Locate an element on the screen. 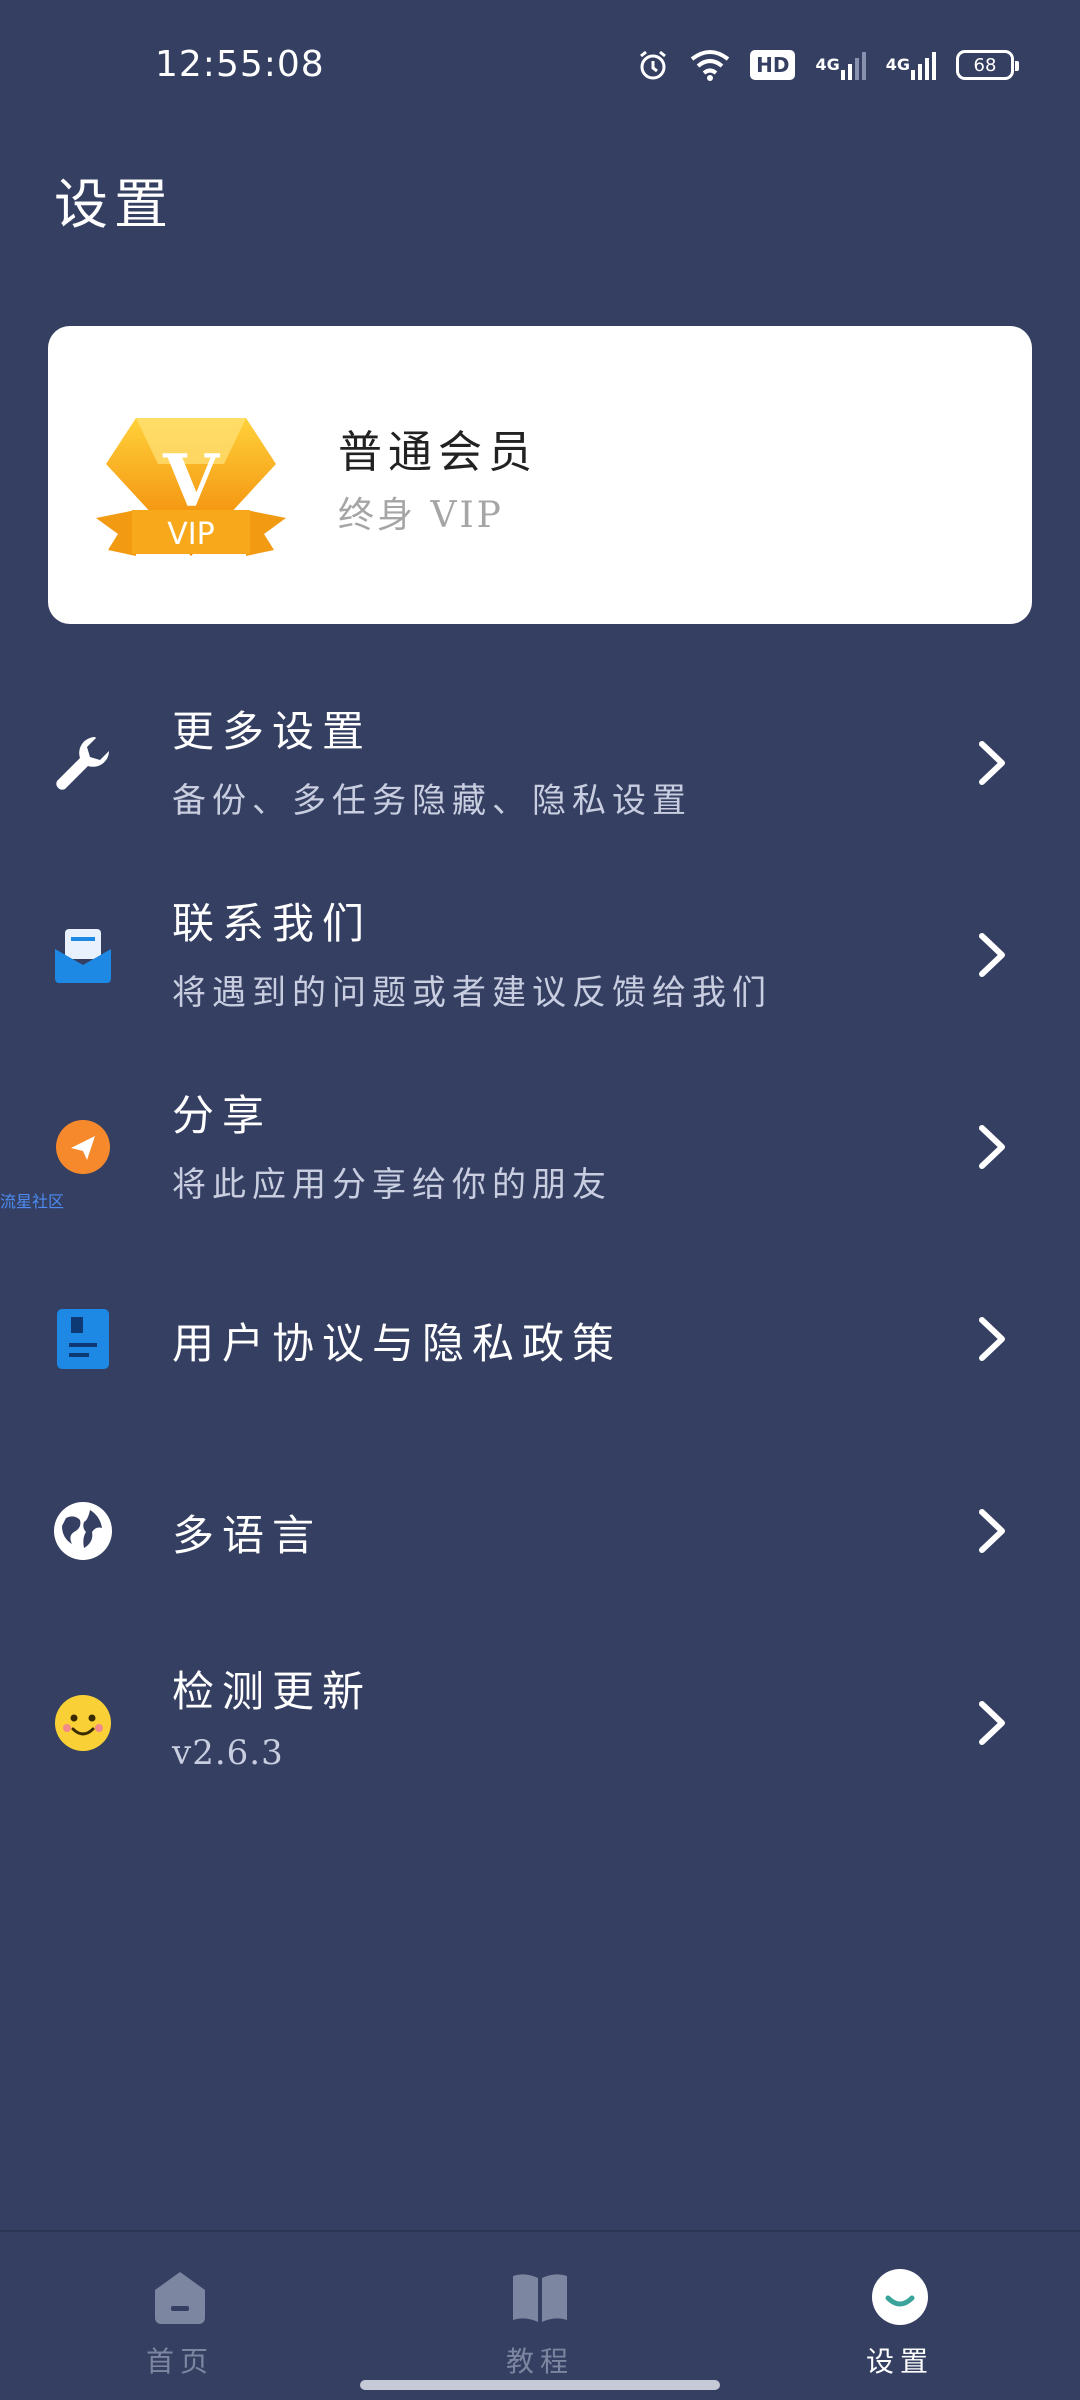 This screenshot has width=1080, height=2400. signal-4g-icon-2: 4G is located at coordinates (911, 65).